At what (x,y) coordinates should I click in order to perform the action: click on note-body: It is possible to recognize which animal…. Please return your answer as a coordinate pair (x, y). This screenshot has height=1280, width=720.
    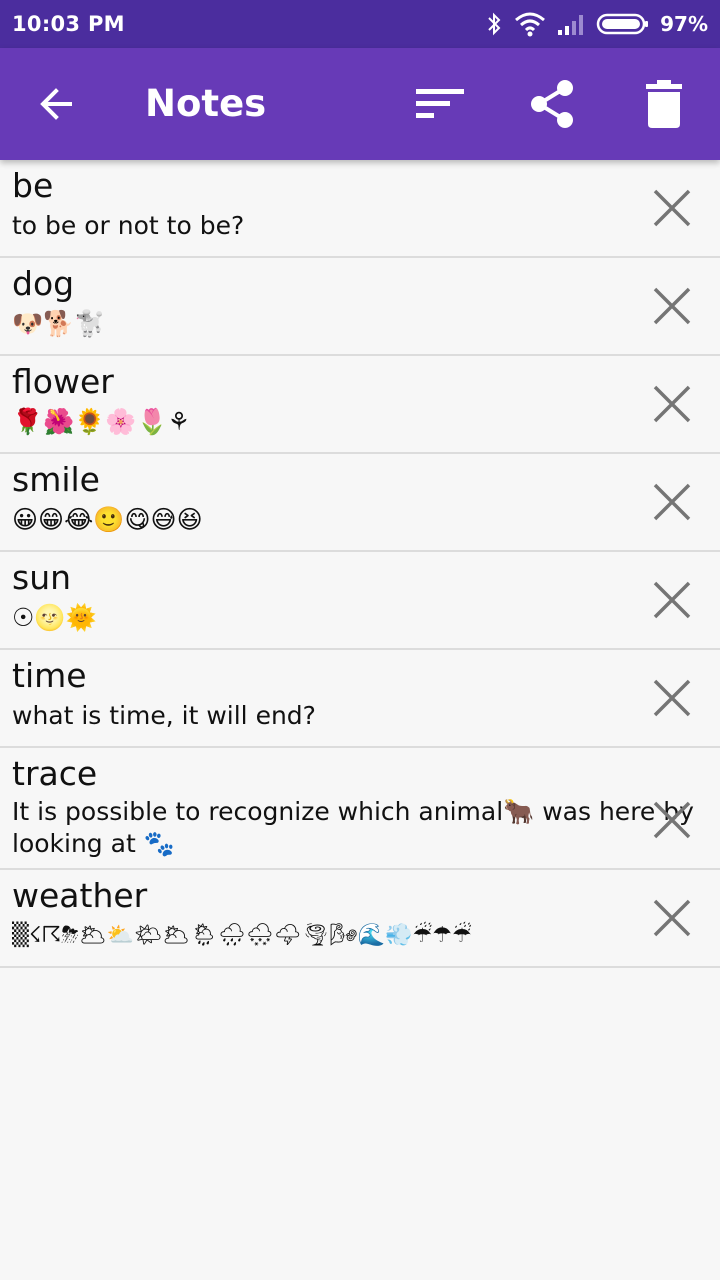
    Looking at the image, I should click on (353, 827).